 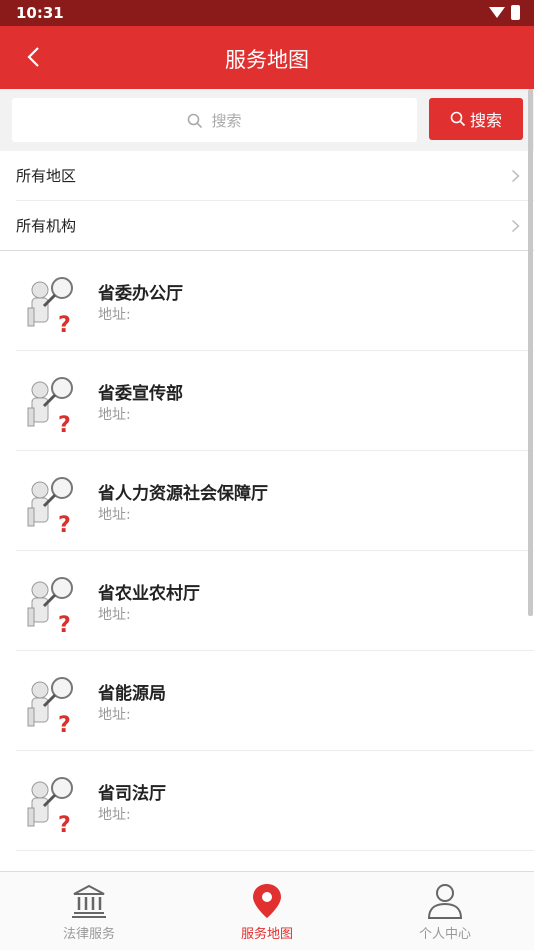 What do you see at coordinates (267, 226) in the screenshot?
I see `filter-institution: 所有机构` at bounding box center [267, 226].